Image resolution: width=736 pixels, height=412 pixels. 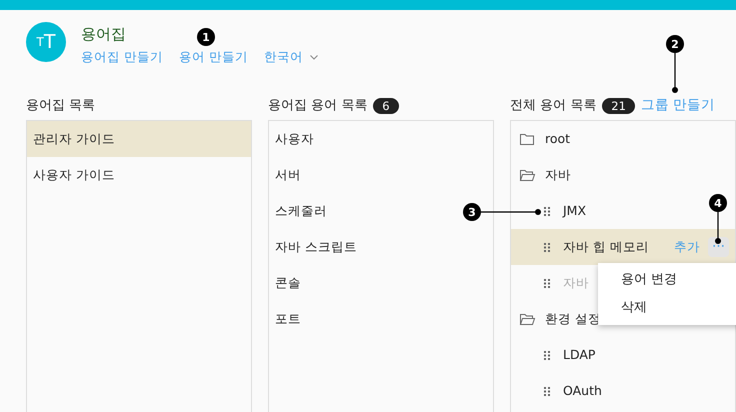 What do you see at coordinates (557, 139) in the screenshot?
I see `folder-label: root` at bounding box center [557, 139].